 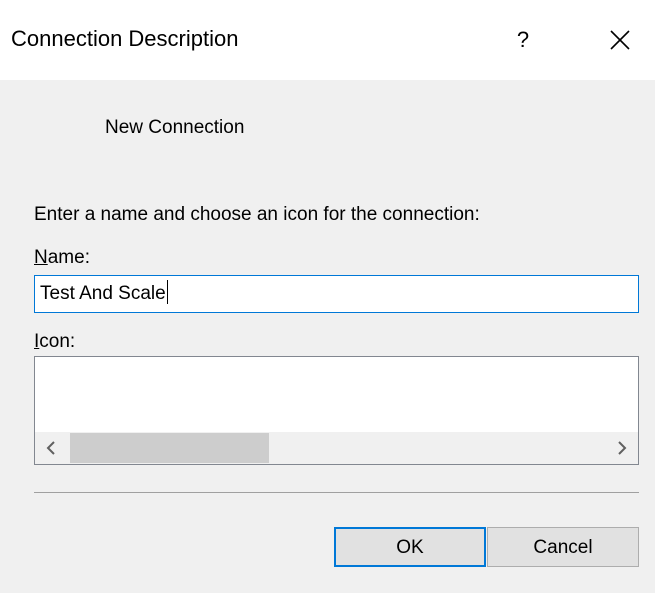 What do you see at coordinates (410, 547) in the screenshot?
I see `ok-button: OK` at bounding box center [410, 547].